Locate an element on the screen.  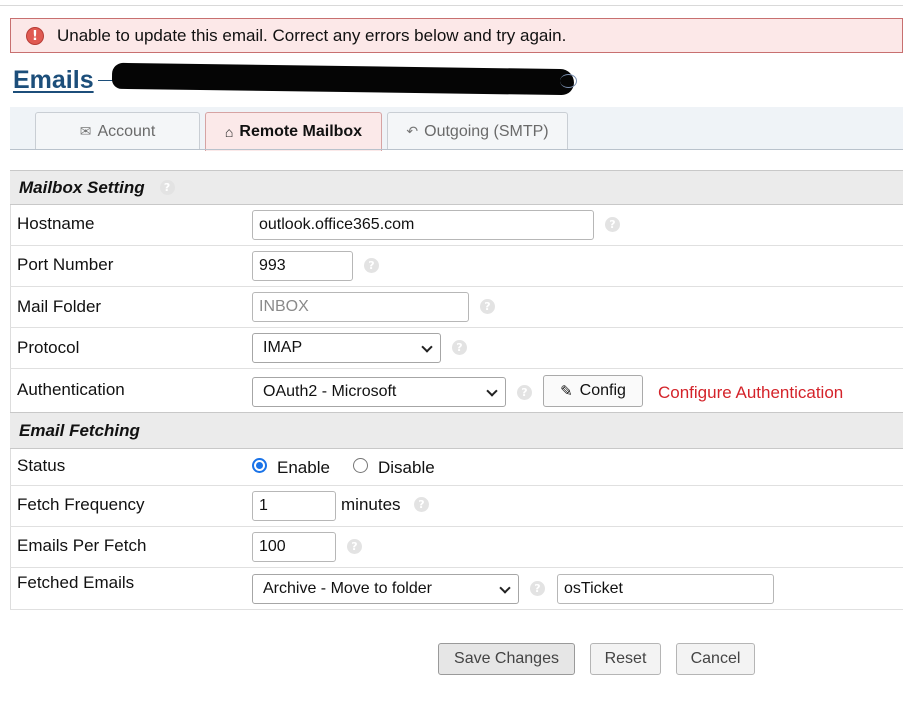
cancel-button: Cancel is located at coordinates (715, 659).